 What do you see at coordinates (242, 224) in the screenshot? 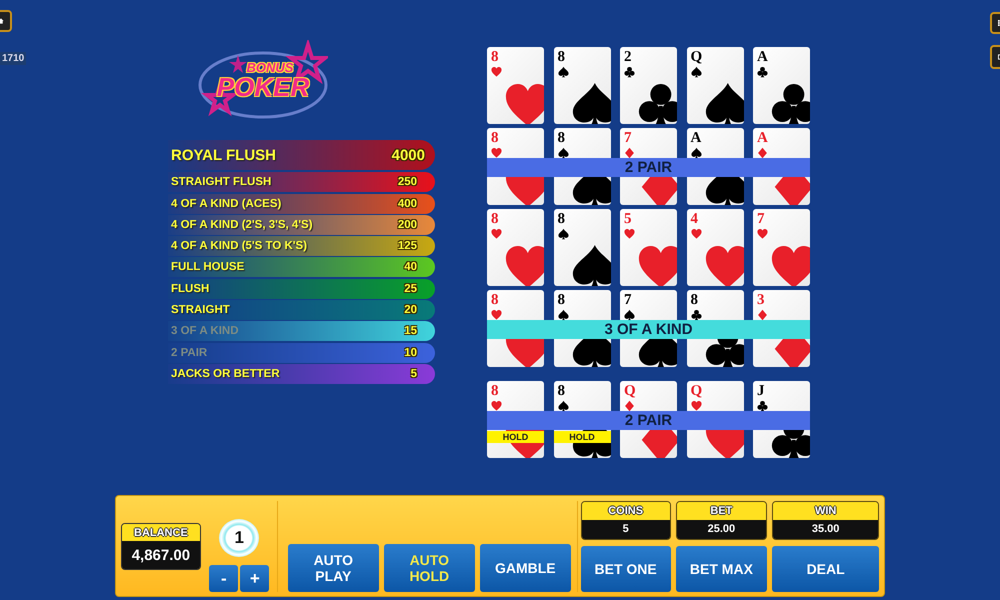
I see `hand-name: 4 OF A KIND (2'S, 3'S, 4'S)` at bounding box center [242, 224].